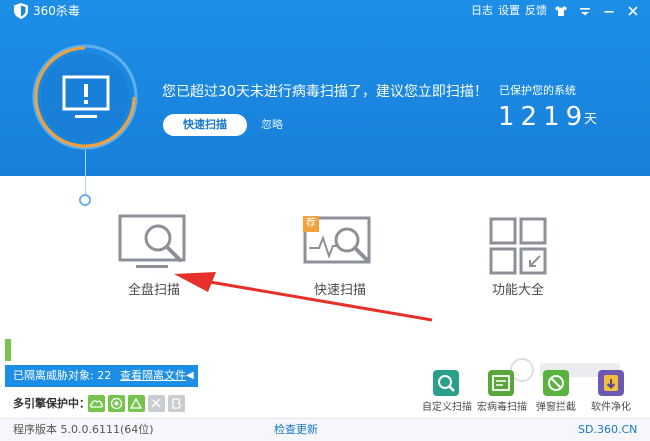 The height and width of the screenshot is (441, 650). I want to click on macro-virus-scan-label: 宏病毒扫描, so click(502, 407).